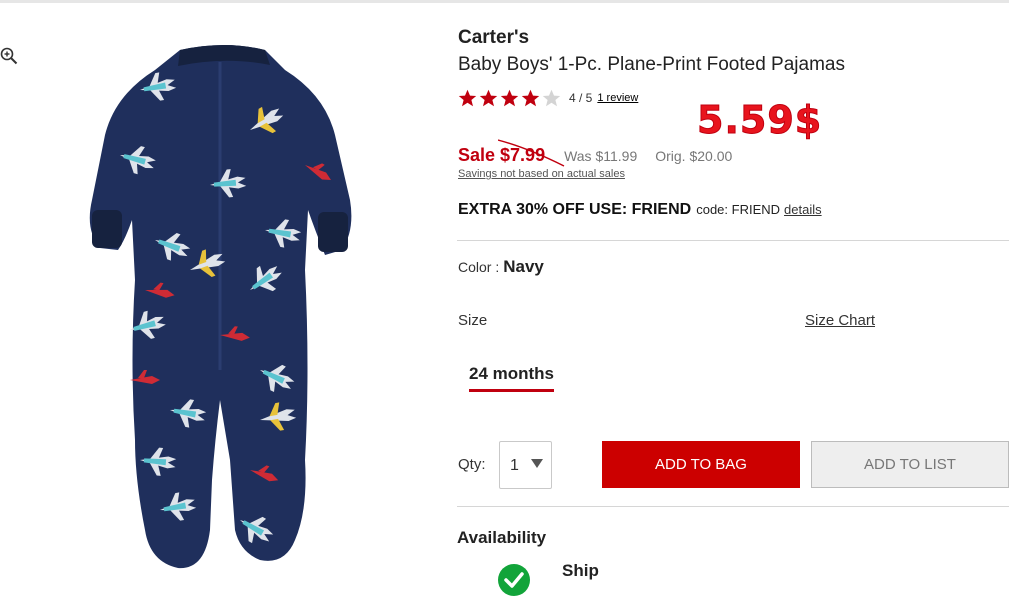 Image resolution: width=1009 pixels, height=596 pixels. What do you see at coordinates (617, 98) in the screenshot?
I see `review-link: 1 review` at bounding box center [617, 98].